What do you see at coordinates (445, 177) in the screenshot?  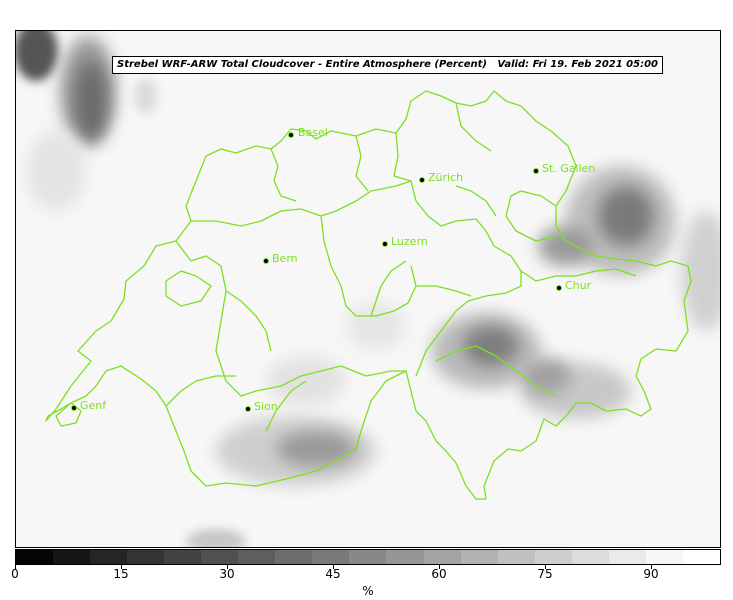 I see `city-label-zurich: Zürich` at bounding box center [445, 177].